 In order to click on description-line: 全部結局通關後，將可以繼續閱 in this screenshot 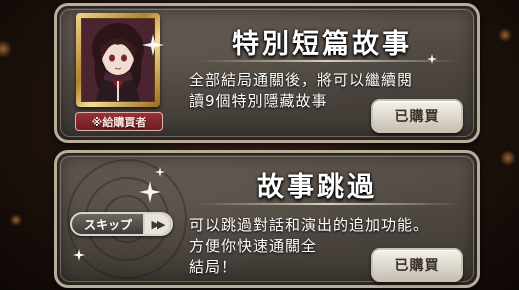, I will do `click(301, 80)`.